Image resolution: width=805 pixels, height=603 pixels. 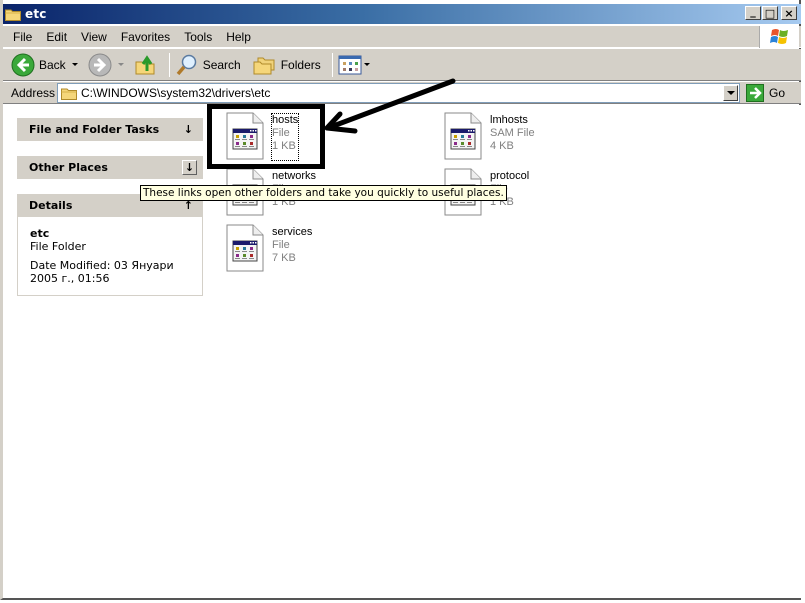 What do you see at coordinates (502, 146) in the screenshot?
I see `file-size: 4 KB` at bounding box center [502, 146].